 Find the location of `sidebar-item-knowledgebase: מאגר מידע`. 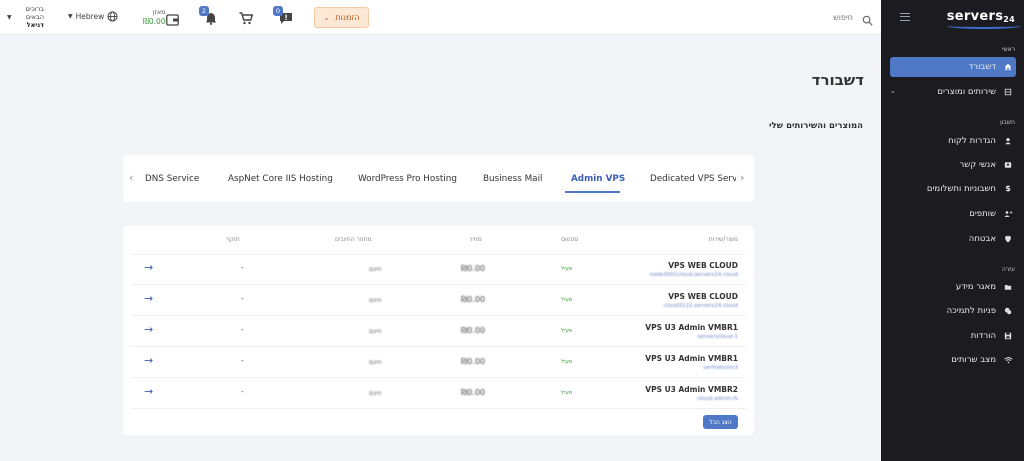

sidebar-item-knowledgebase: מאגר מידע is located at coordinates (953, 286).